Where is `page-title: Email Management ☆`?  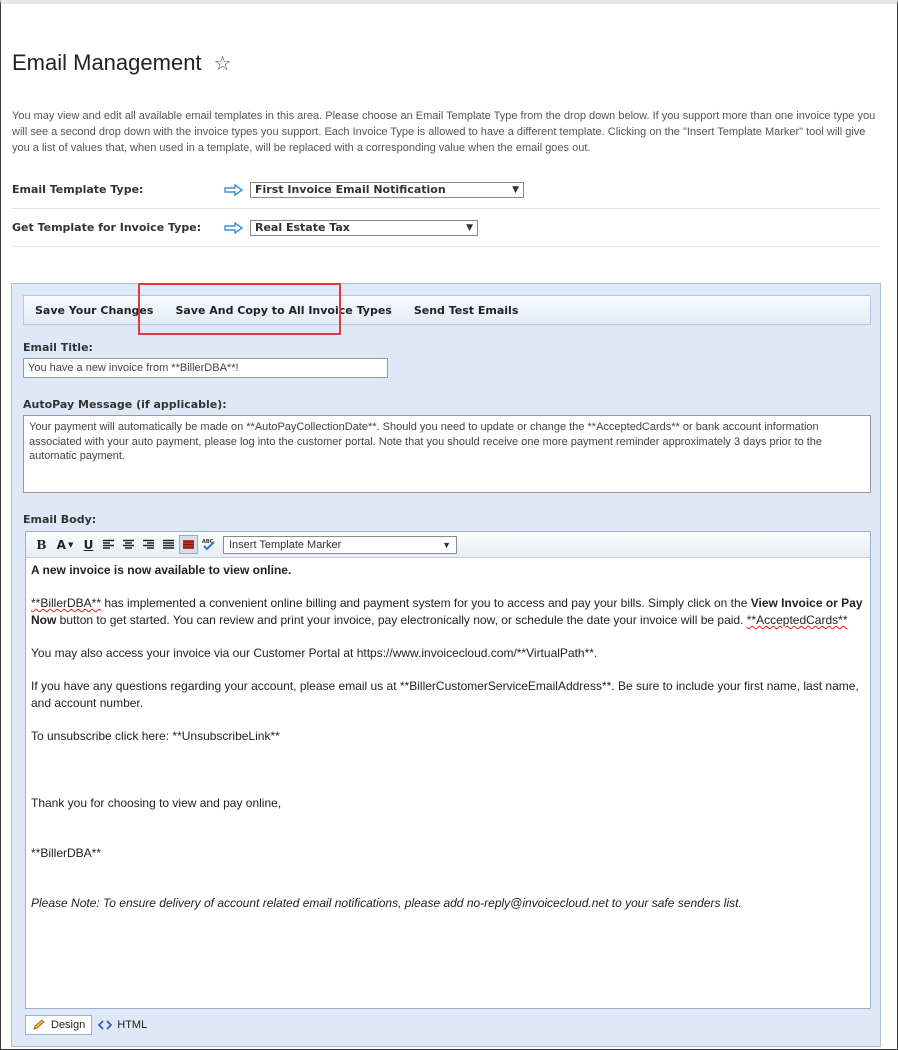
page-title: Email Management ☆ is located at coordinates (122, 63).